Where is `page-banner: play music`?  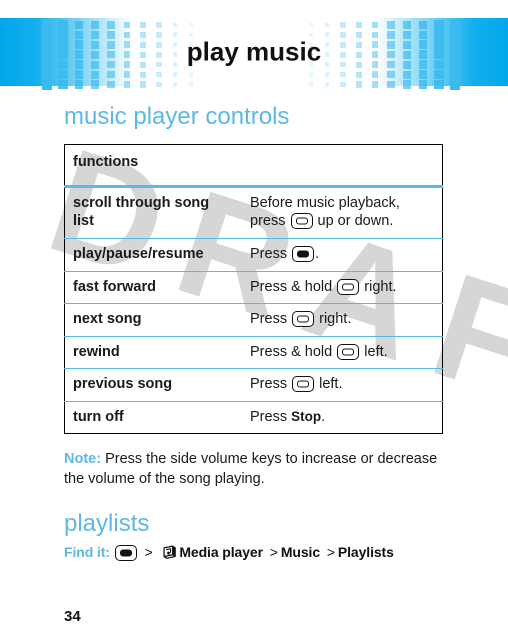
page-banner: play music is located at coordinates (254, 54).